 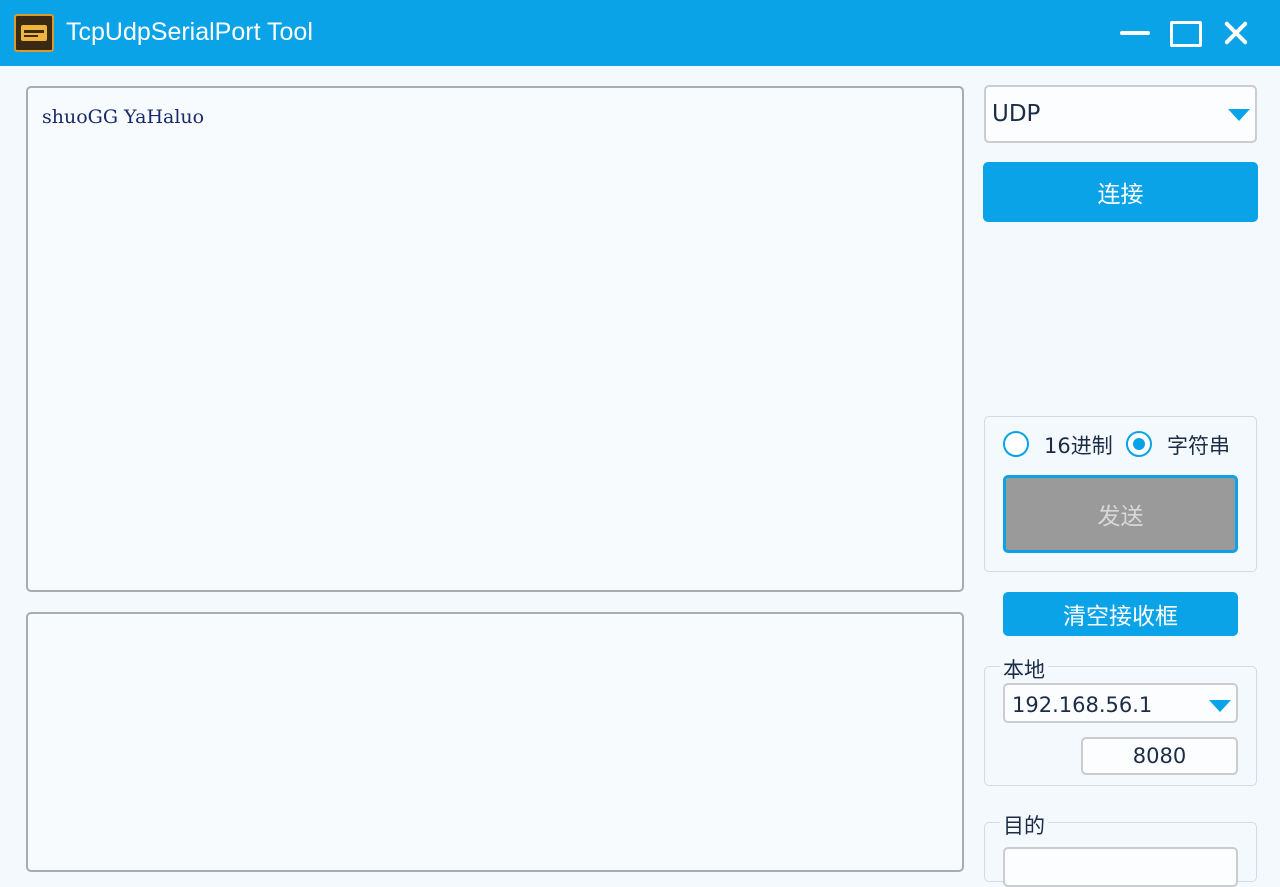 I want to click on hex-radio-label: 16进制, so click(x=1078, y=445).